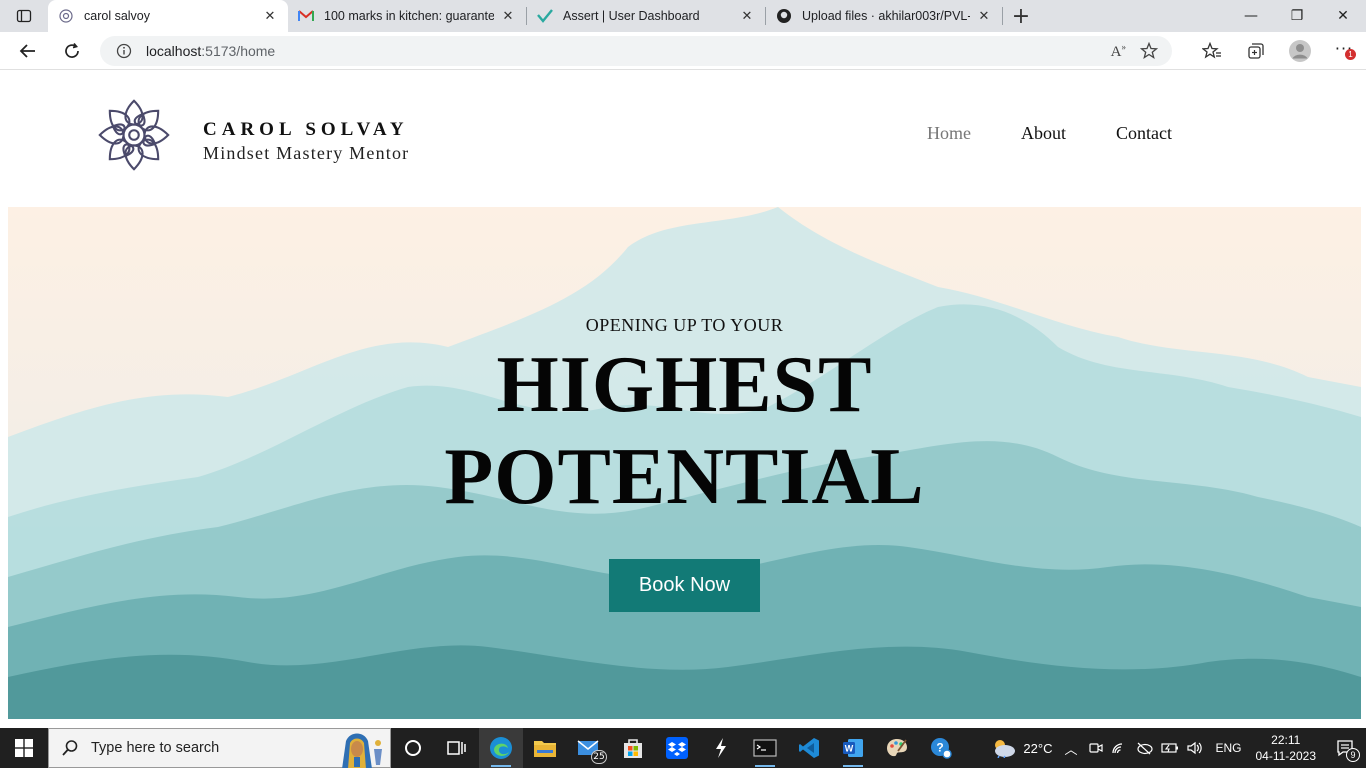 The width and height of the screenshot is (1366, 768). I want to click on search-placeholder: Type here to search, so click(155, 748).